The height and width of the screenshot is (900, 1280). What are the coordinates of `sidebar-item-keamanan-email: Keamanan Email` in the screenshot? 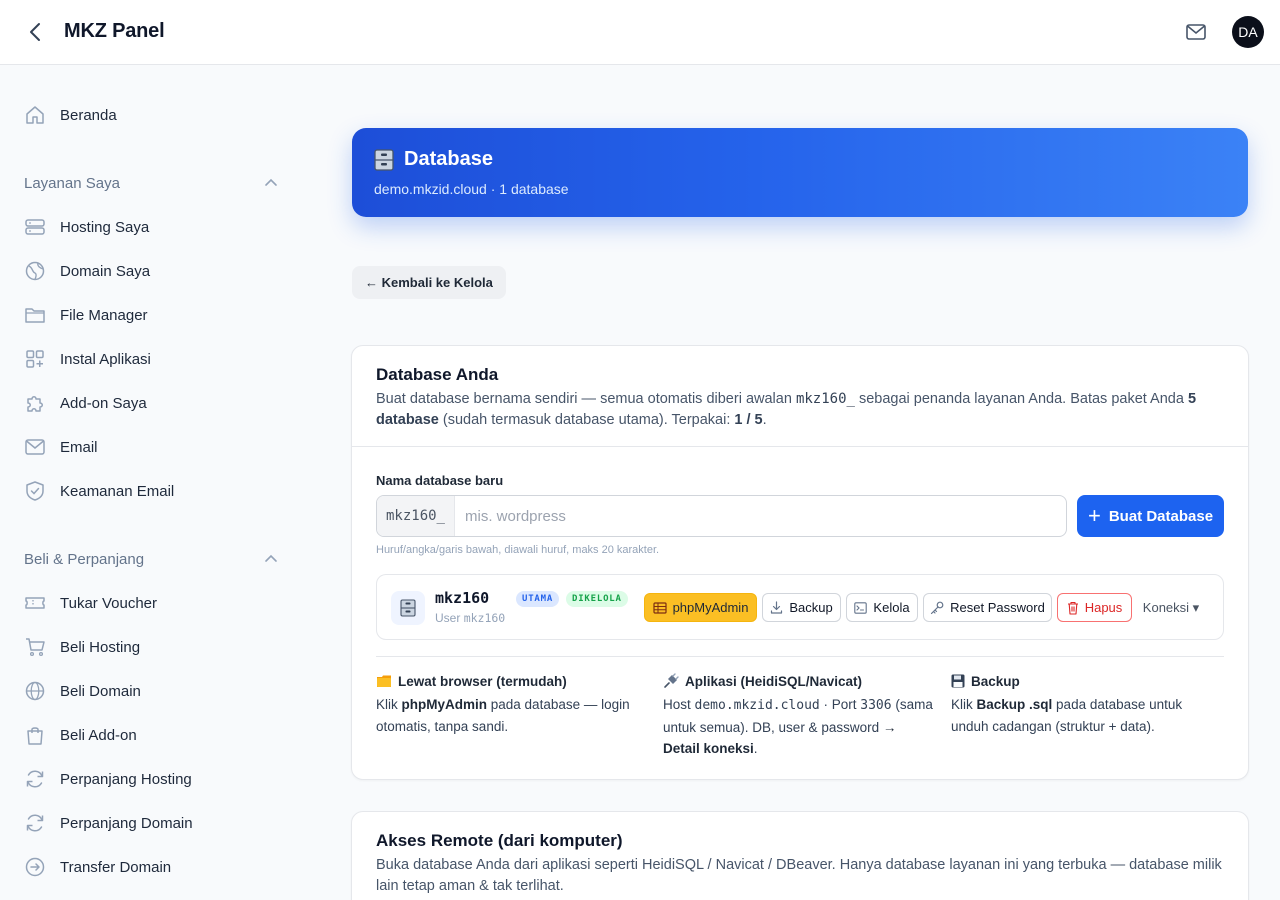 It's located at (99, 491).